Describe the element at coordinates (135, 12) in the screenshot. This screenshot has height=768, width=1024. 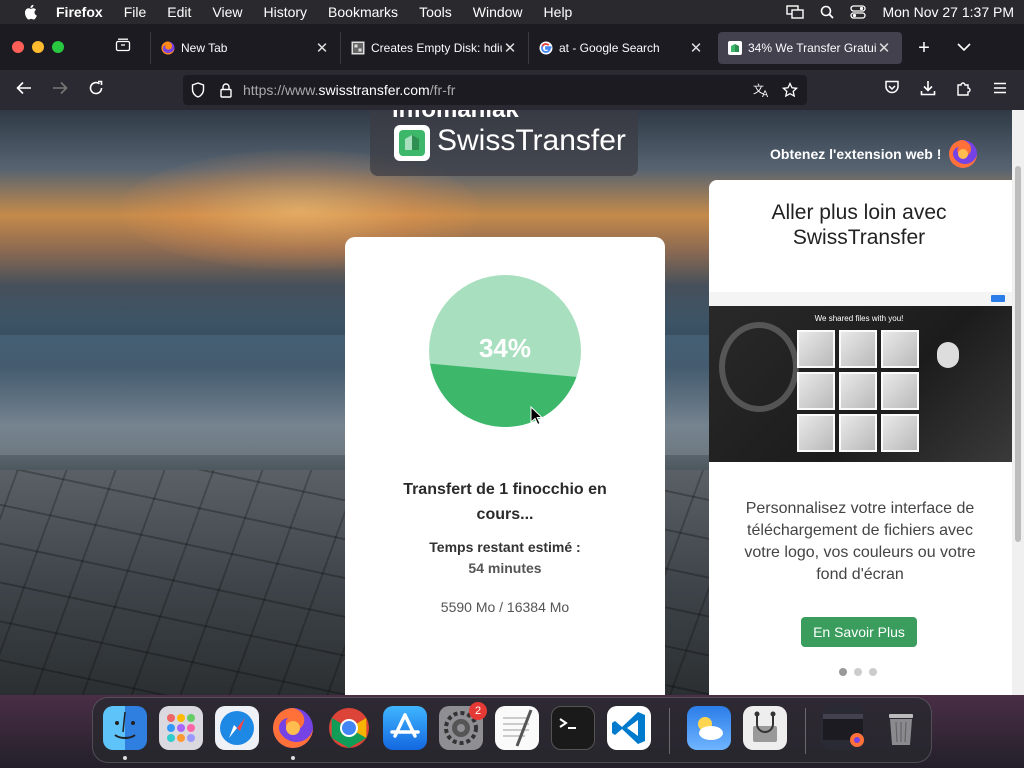
I see `menu-file: File` at that location.